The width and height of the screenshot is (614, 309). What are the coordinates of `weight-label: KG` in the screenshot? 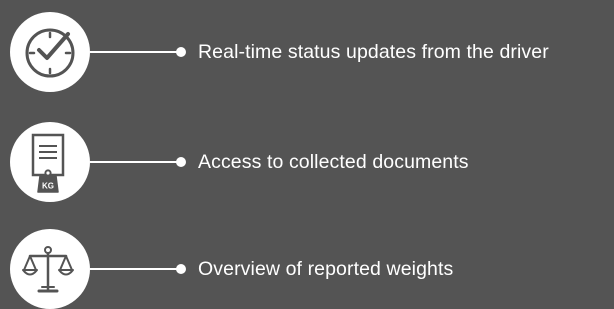 It's located at (48, 186).